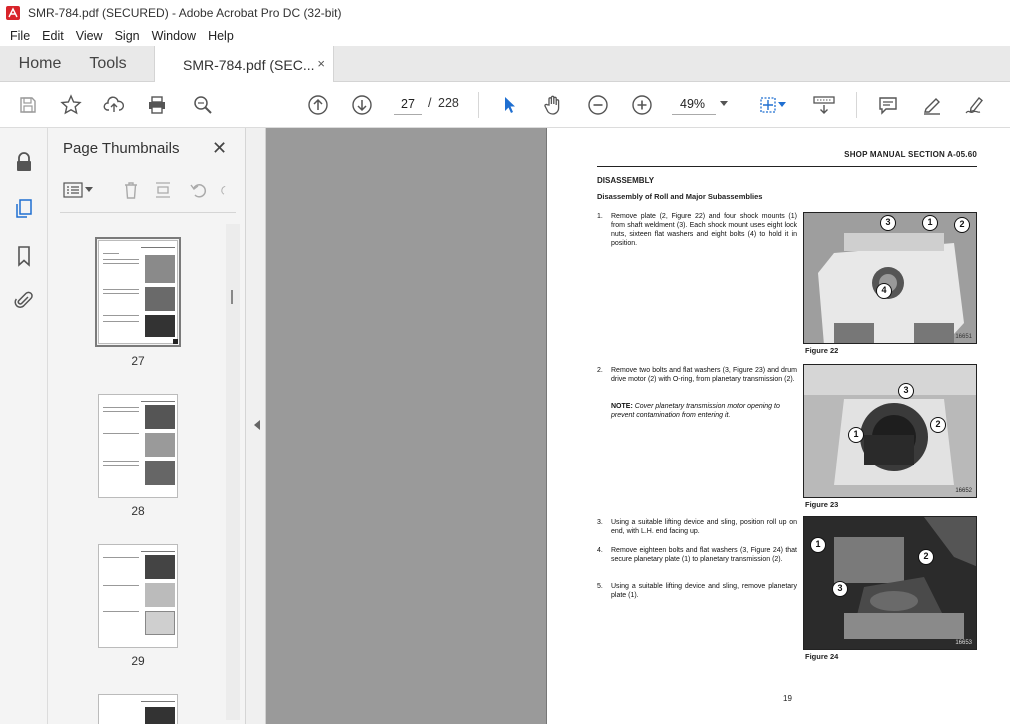  Describe the element at coordinates (890, 583) in the screenshot. I see `figure-24-image: 1 2 3 16653` at that location.